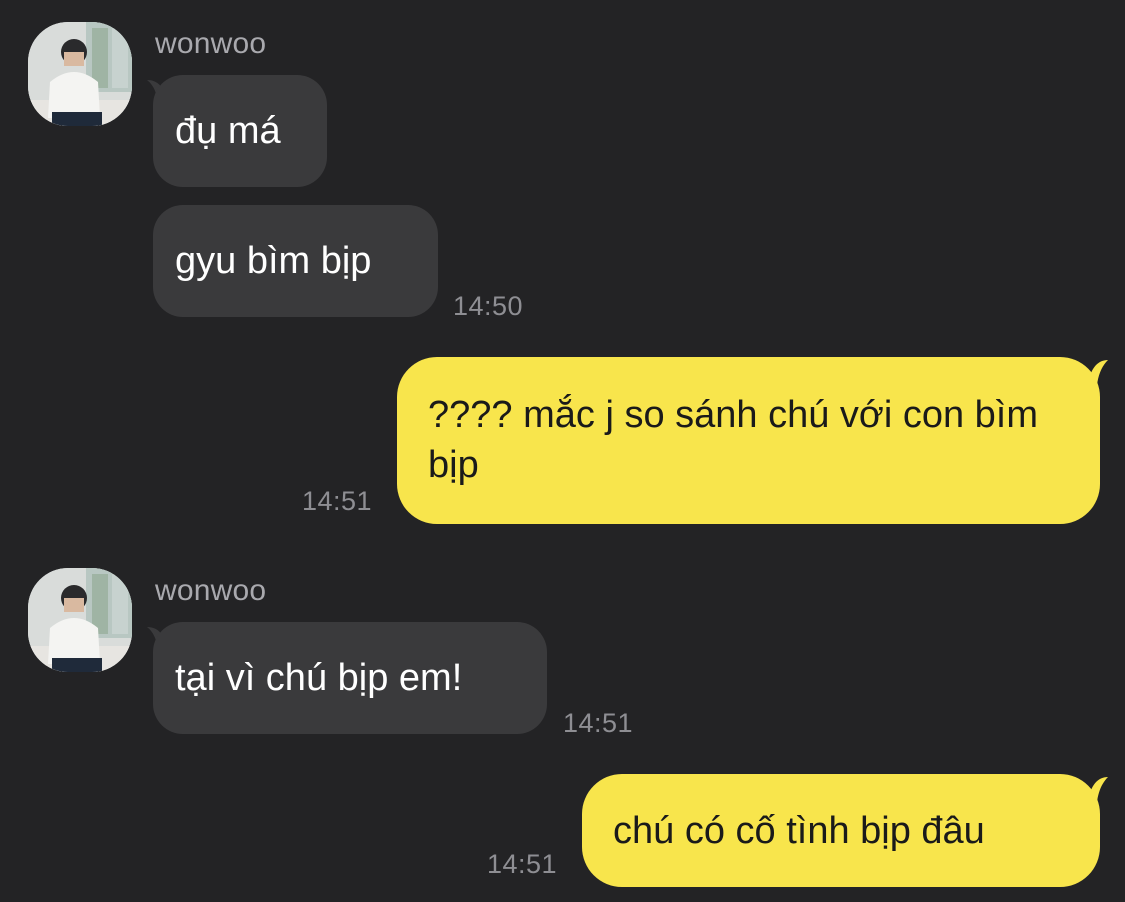  Describe the element at coordinates (228, 131) in the screenshot. I see `message-text: đụ má` at that location.